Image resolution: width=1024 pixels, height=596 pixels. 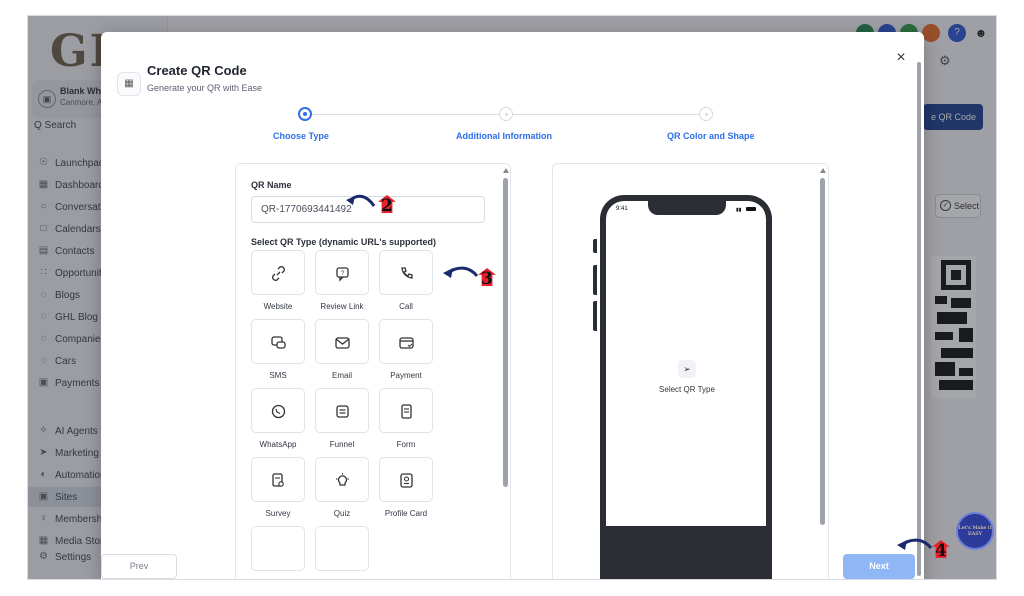 I want to click on review-icon: ?, so click(x=342, y=274).